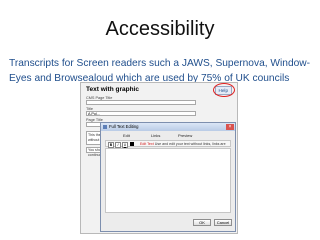 Image resolution: width=320 pixels, height=240 pixels. I want to click on highlight-circle, so click(224, 90).